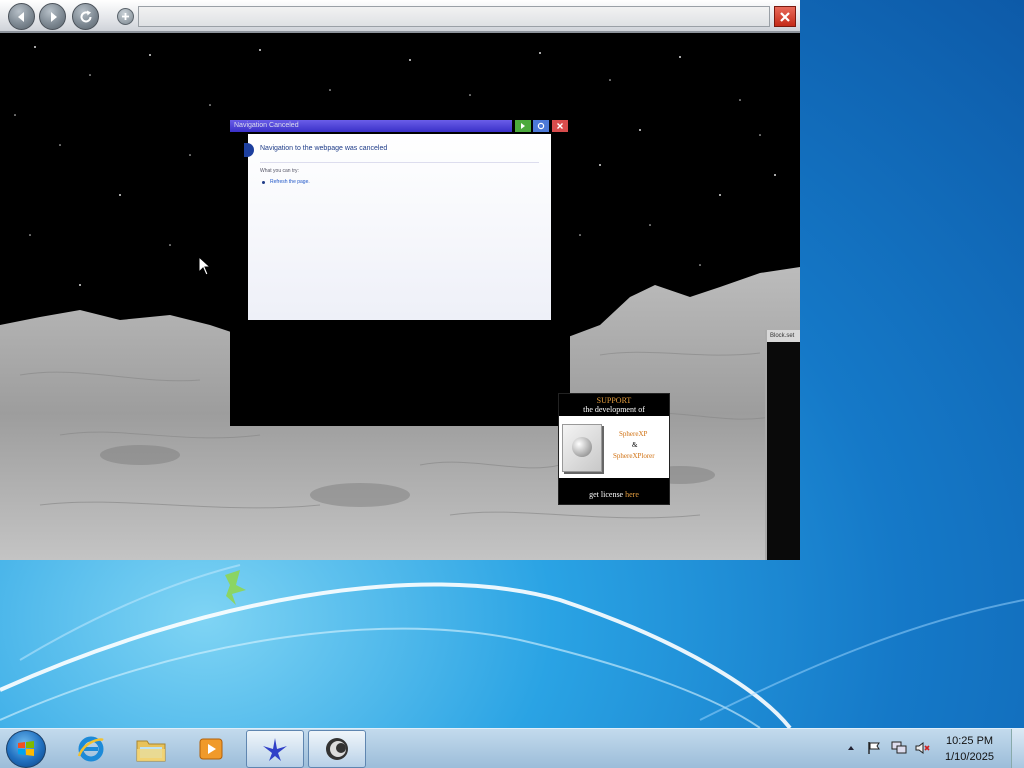  I want to click on refresh-link: Refresh the page., so click(290, 182).